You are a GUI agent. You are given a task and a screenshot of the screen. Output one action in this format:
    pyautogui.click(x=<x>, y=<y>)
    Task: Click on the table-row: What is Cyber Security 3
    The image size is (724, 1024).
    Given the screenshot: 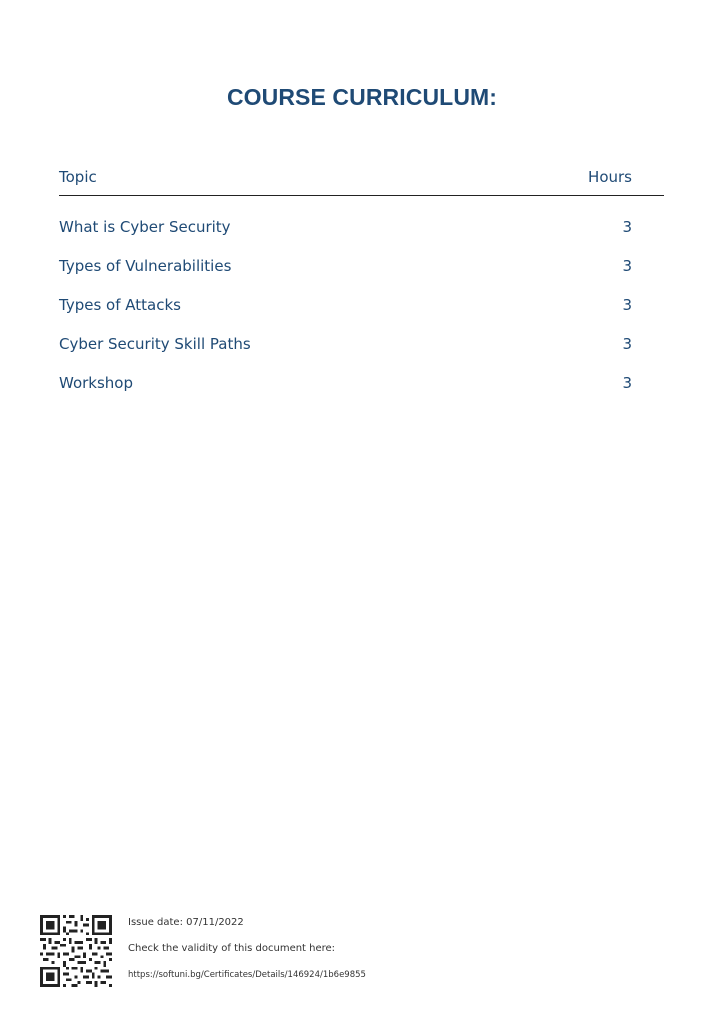 What is the action you would take?
    pyautogui.click(x=361, y=237)
    